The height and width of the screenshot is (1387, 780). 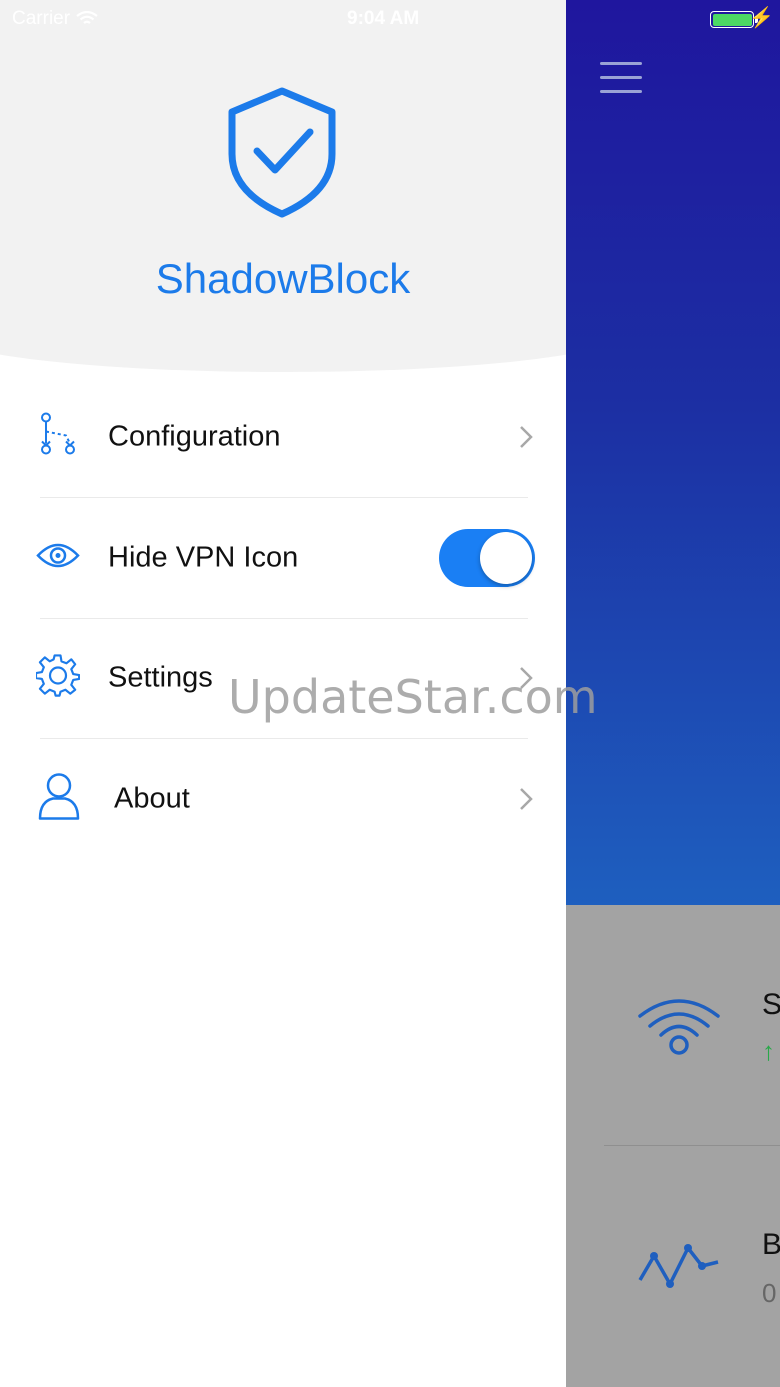 I want to click on card-title-bandwidth: B, so click(x=771, y=1244).